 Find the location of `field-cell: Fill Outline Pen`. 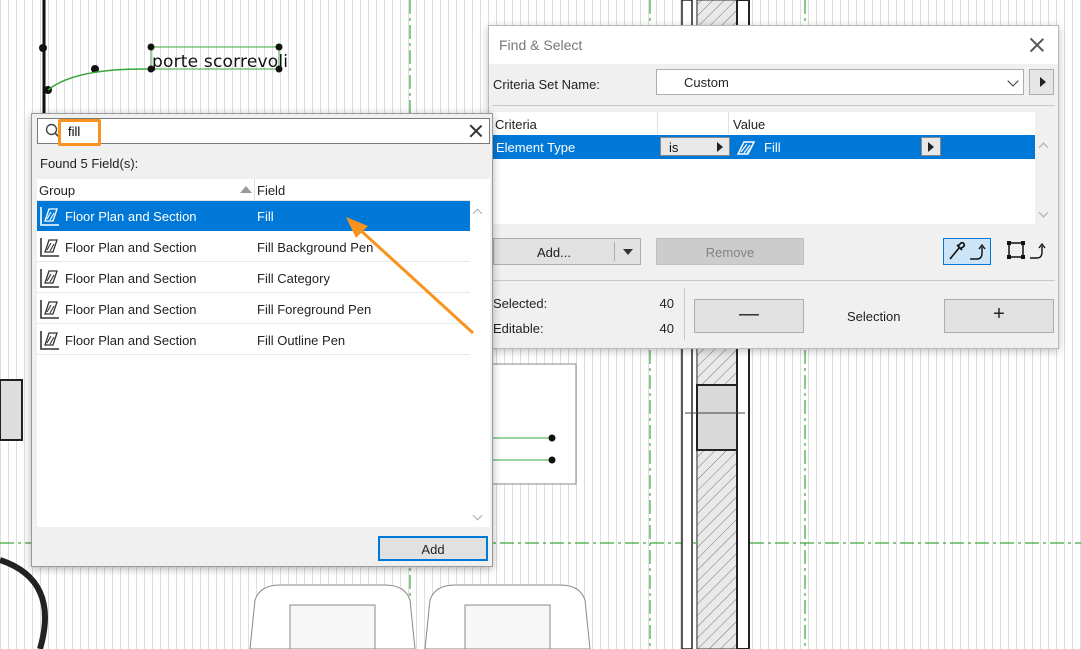

field-cell: Fill Outline Pen is located at coordinates (301, 340).